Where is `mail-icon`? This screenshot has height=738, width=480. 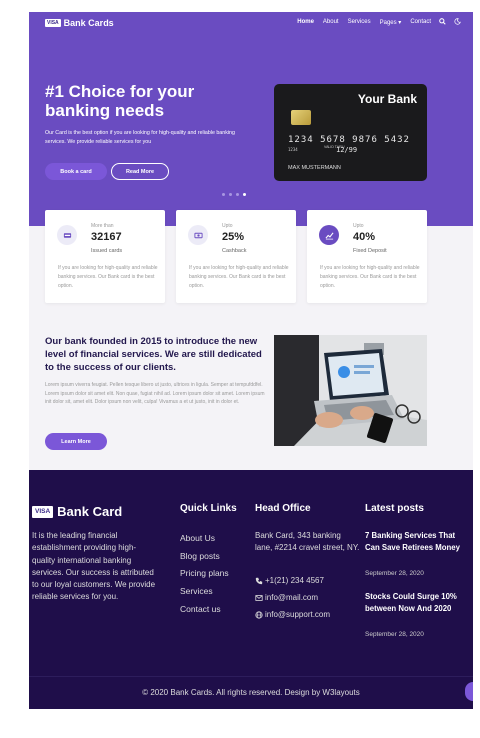
mail-icon is located at coordinates (259, 597).